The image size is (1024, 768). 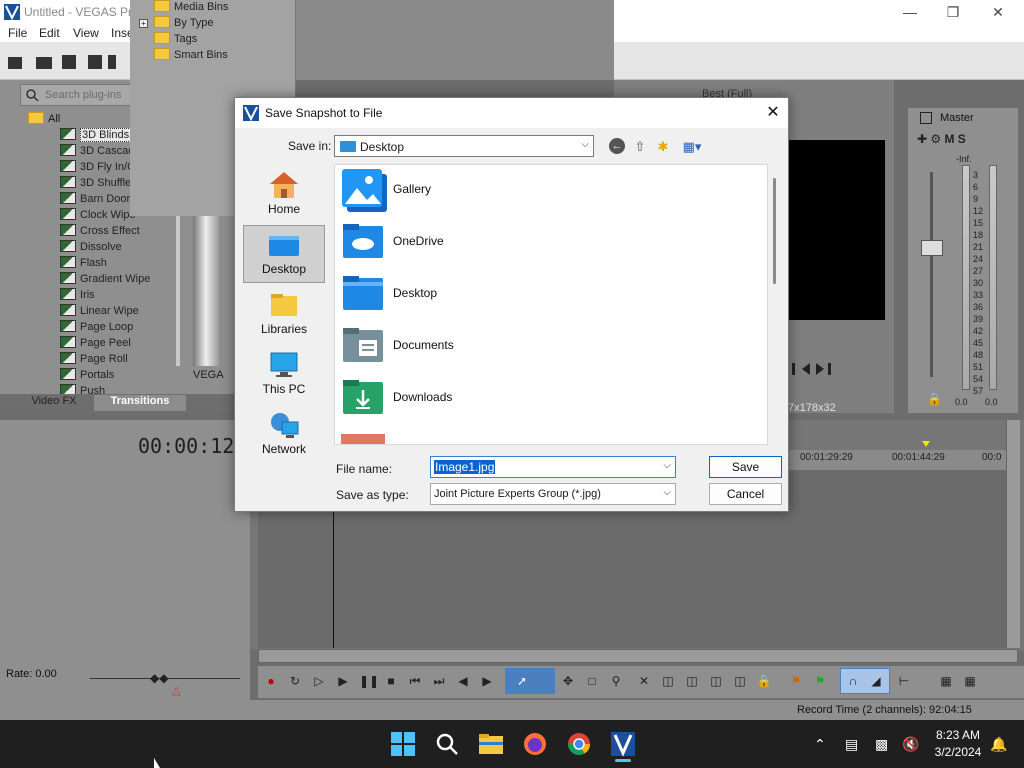 I want to click on place-home: Home, so click(x=284, y=195).